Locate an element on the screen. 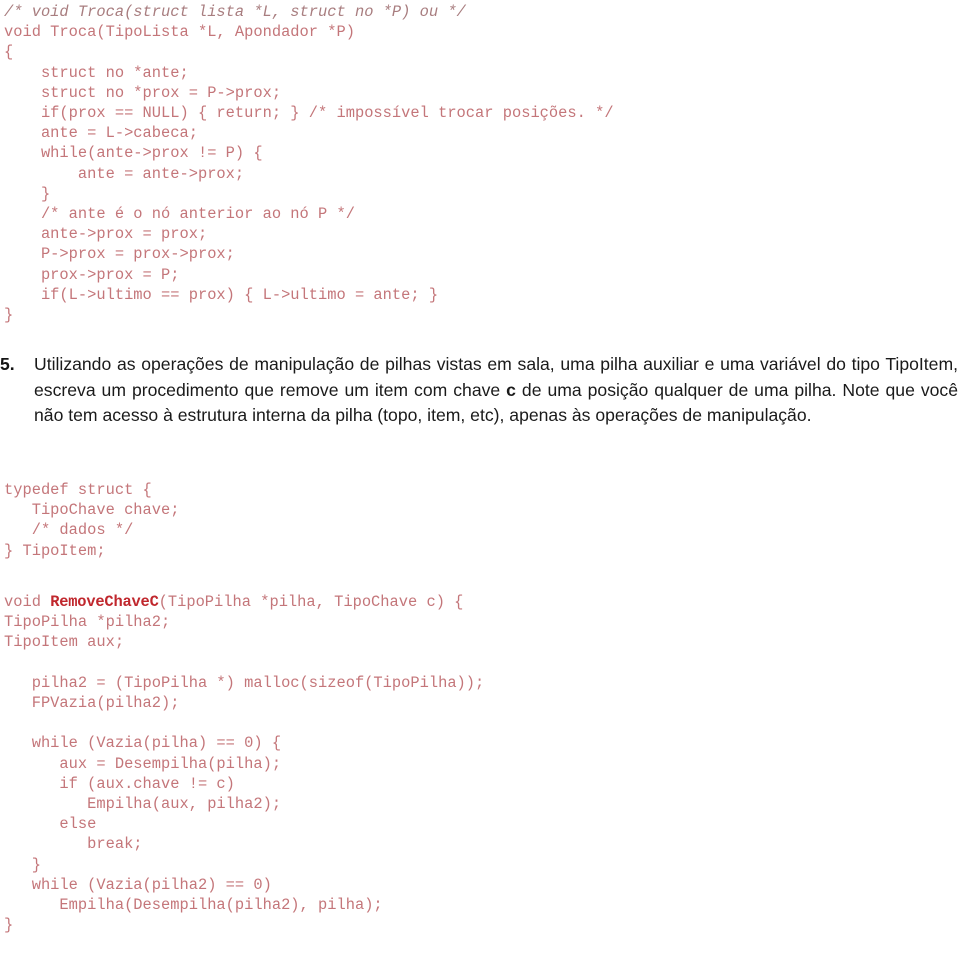  code-removechavec-line: FPVazia(pilha2); is located at coordinates (92, 703).